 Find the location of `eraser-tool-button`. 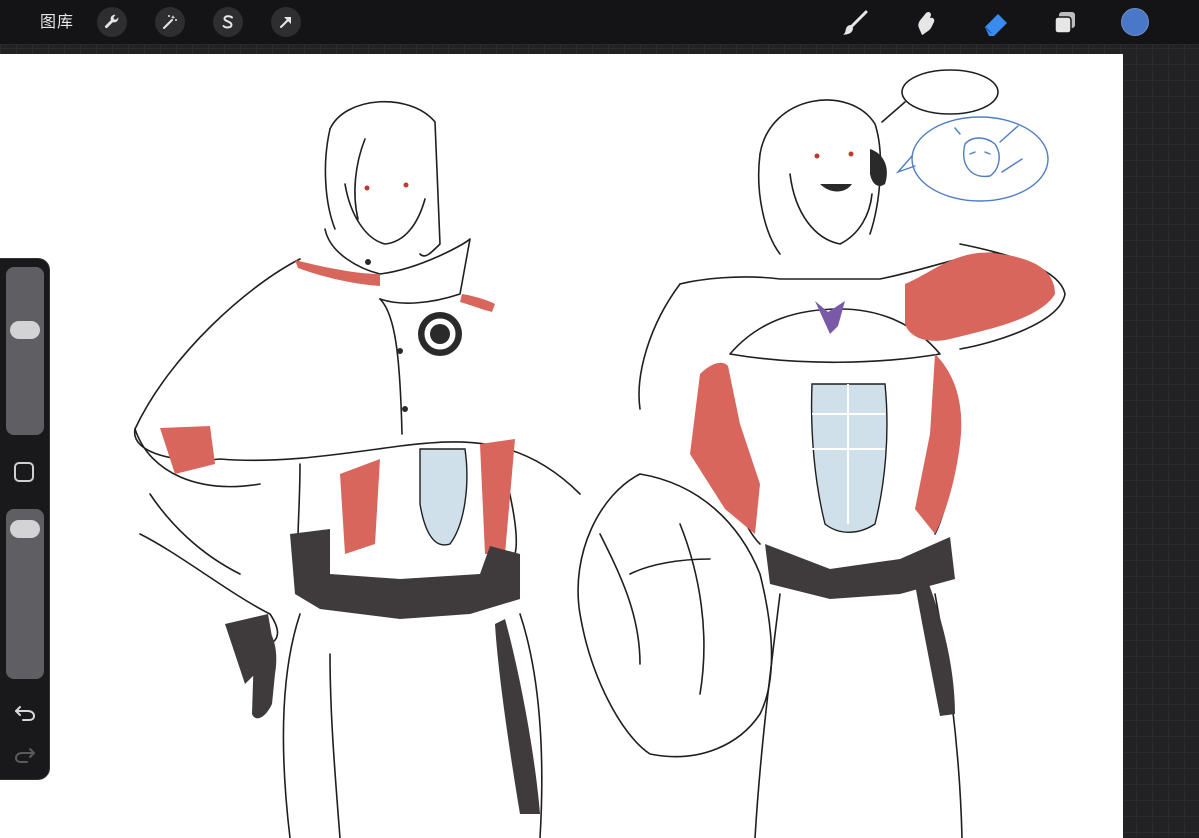

eraser-tool-button is located at coordinates (996, 23).